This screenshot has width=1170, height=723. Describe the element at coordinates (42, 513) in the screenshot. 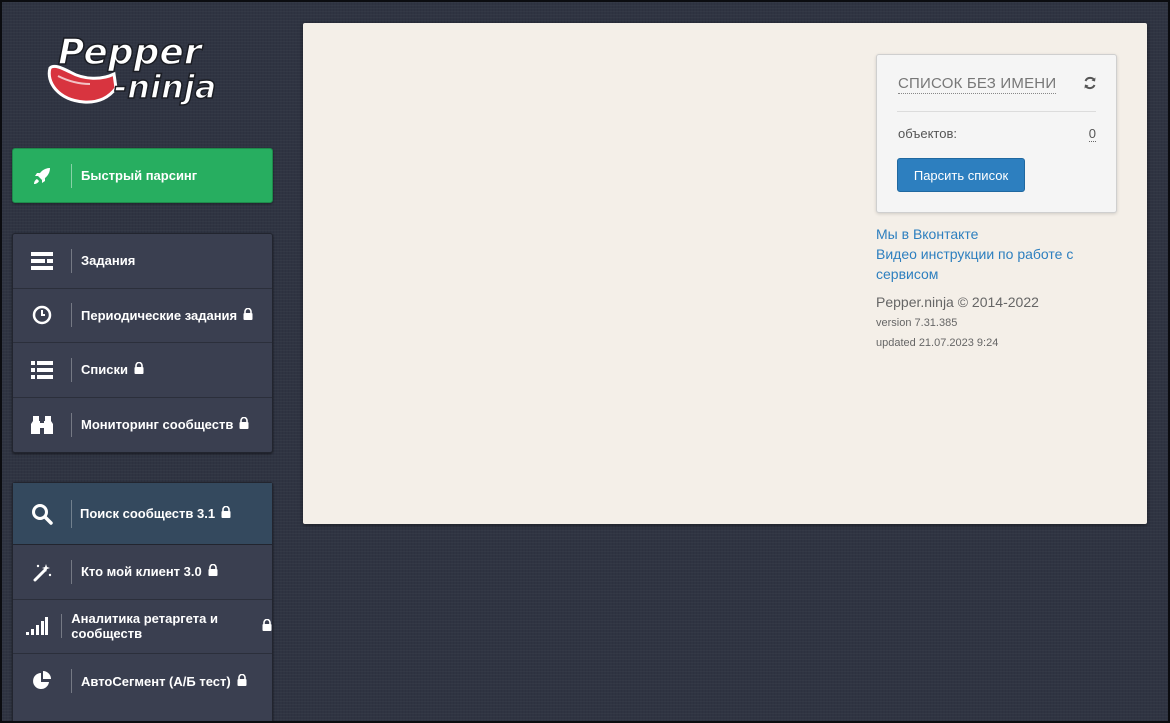

I see `search-icon` at that location.